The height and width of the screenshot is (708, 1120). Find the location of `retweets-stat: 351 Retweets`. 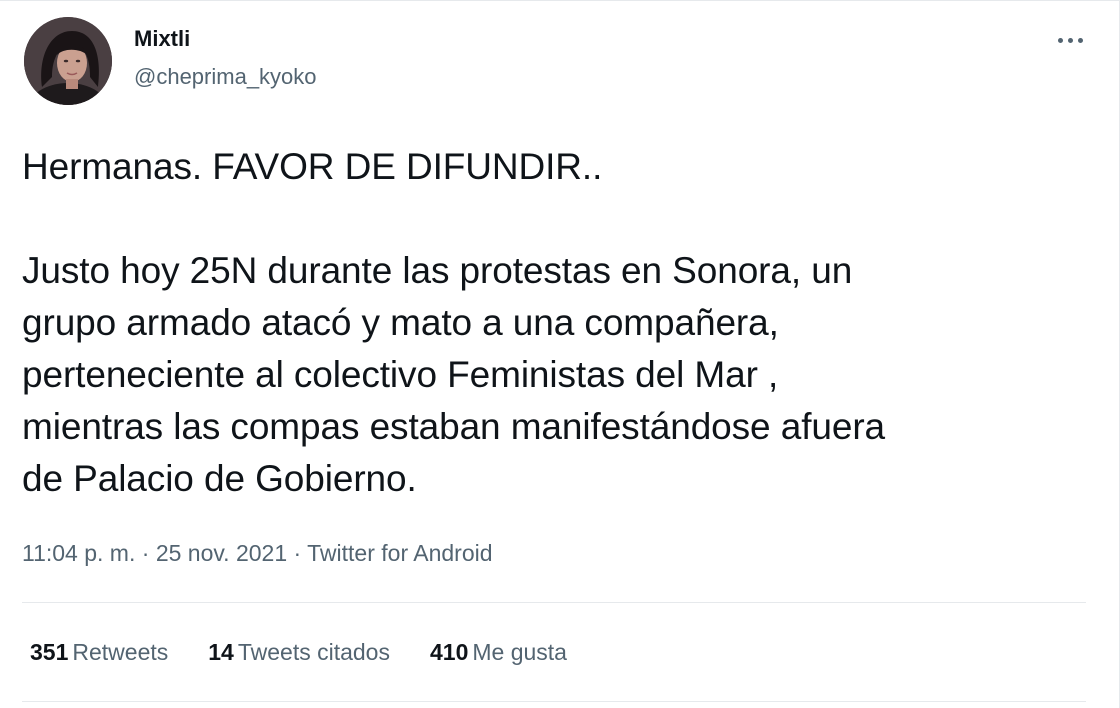

retweets-stat: 351 Retweets is located at coordinates (99, 652).